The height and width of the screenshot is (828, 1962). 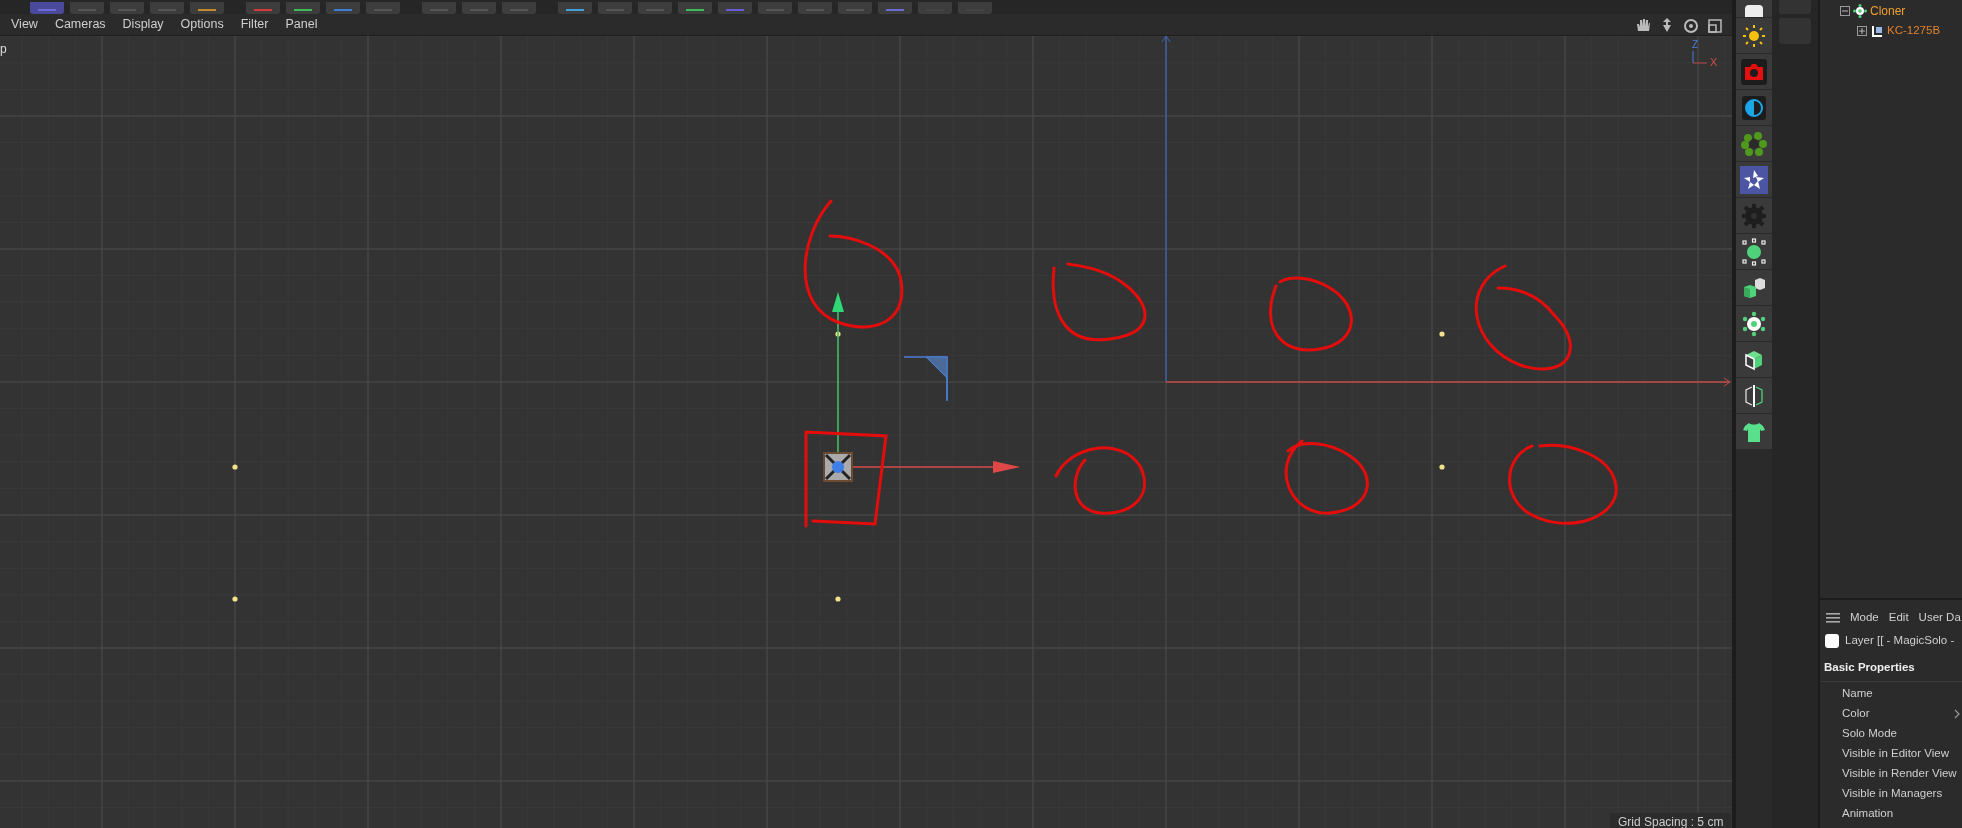 What do you see at coordinates (1671, 820) in the screenshot?
I see `grid-spacing-label: Grid Spacing : 5 cm` at bounding box center [1671, 820].